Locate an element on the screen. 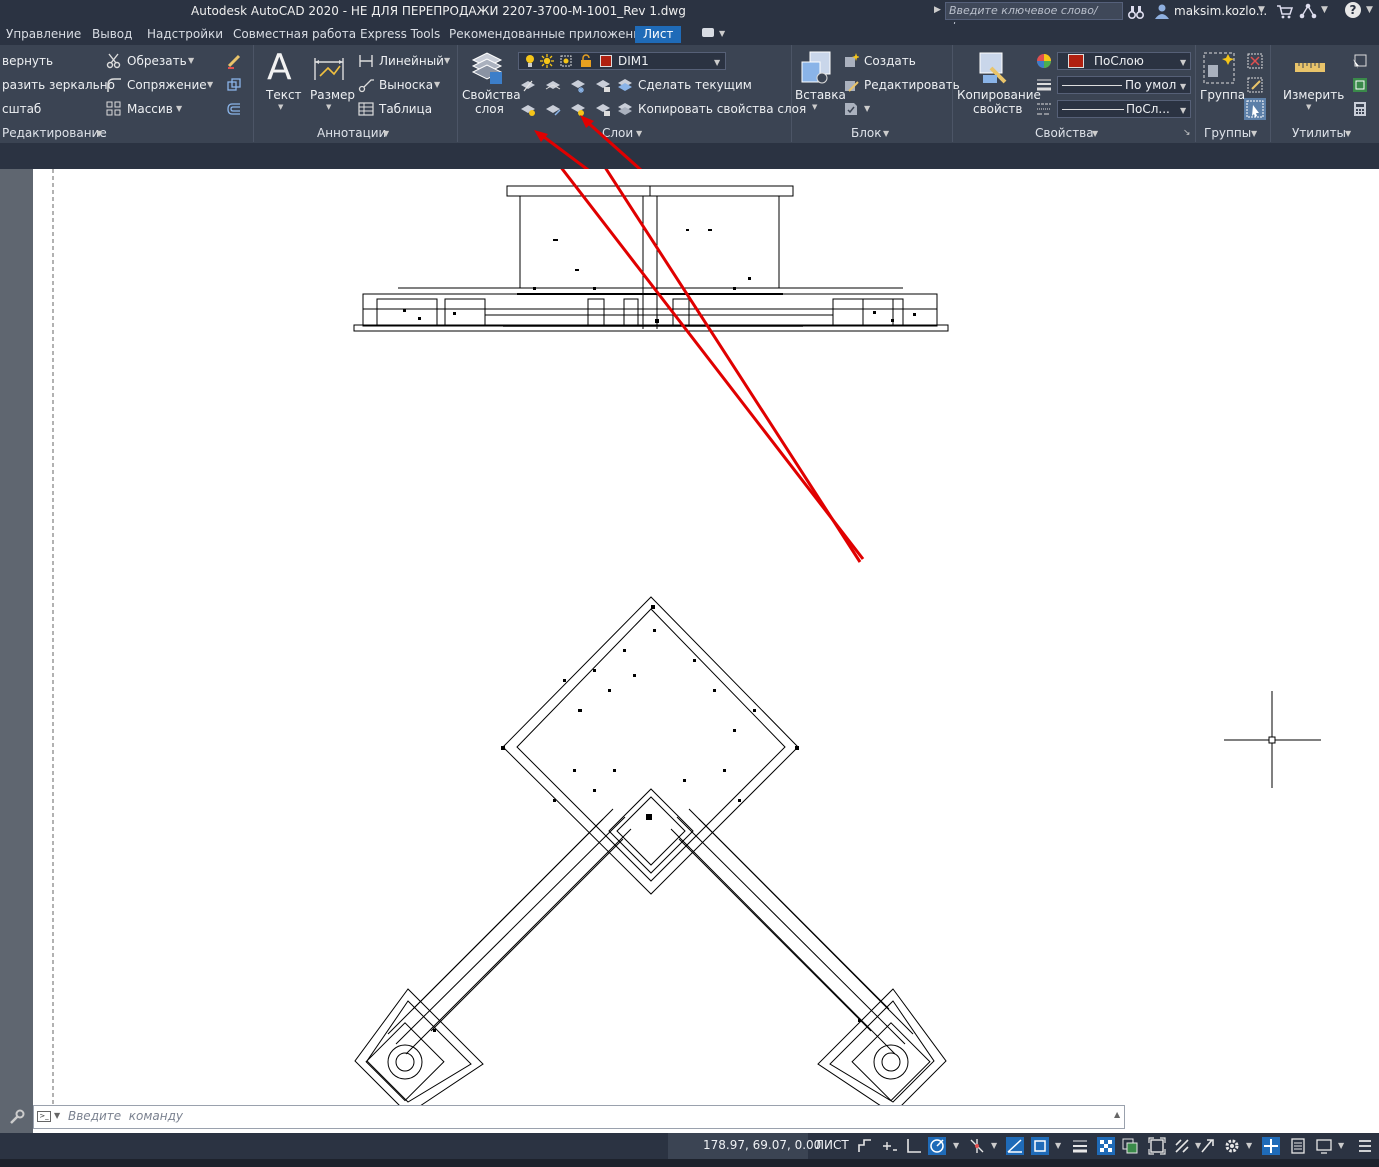 This screenshot has width=1379, height=1167. workspace-dropdown-icon: ▼ is located at coordinates (1249, 1145).